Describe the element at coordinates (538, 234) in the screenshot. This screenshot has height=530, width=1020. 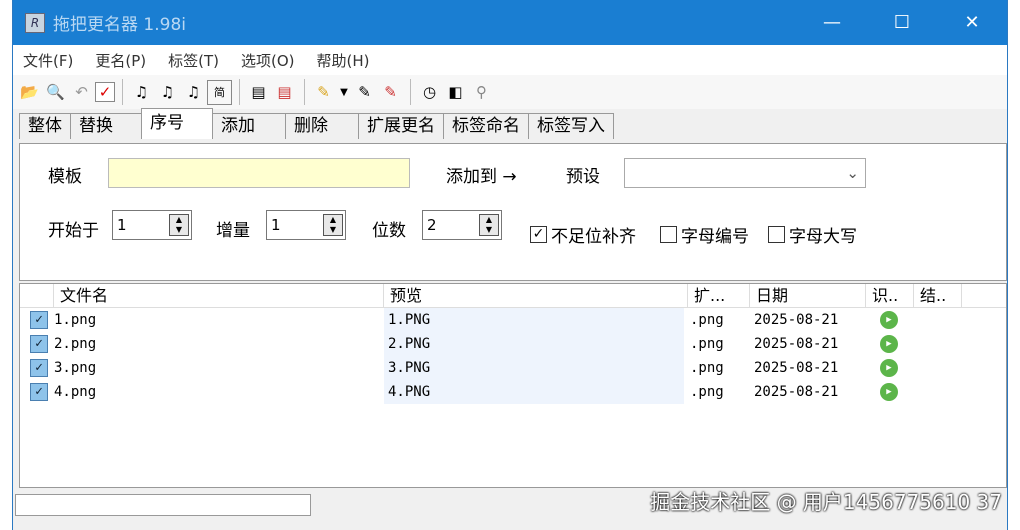
I see `checkmark-icon: ✓` at that location.